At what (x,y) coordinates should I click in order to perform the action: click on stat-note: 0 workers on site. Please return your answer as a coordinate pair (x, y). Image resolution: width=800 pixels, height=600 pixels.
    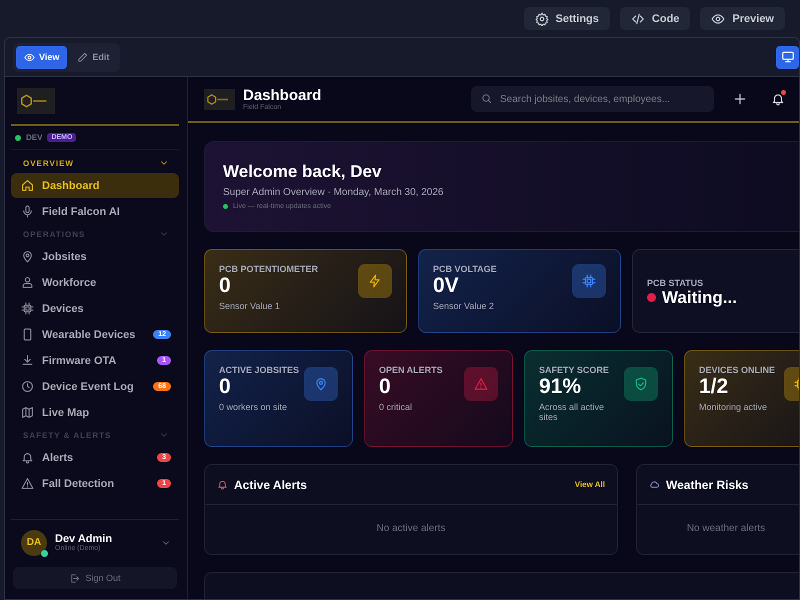
    Looking at the image, I should click on (253, 407).